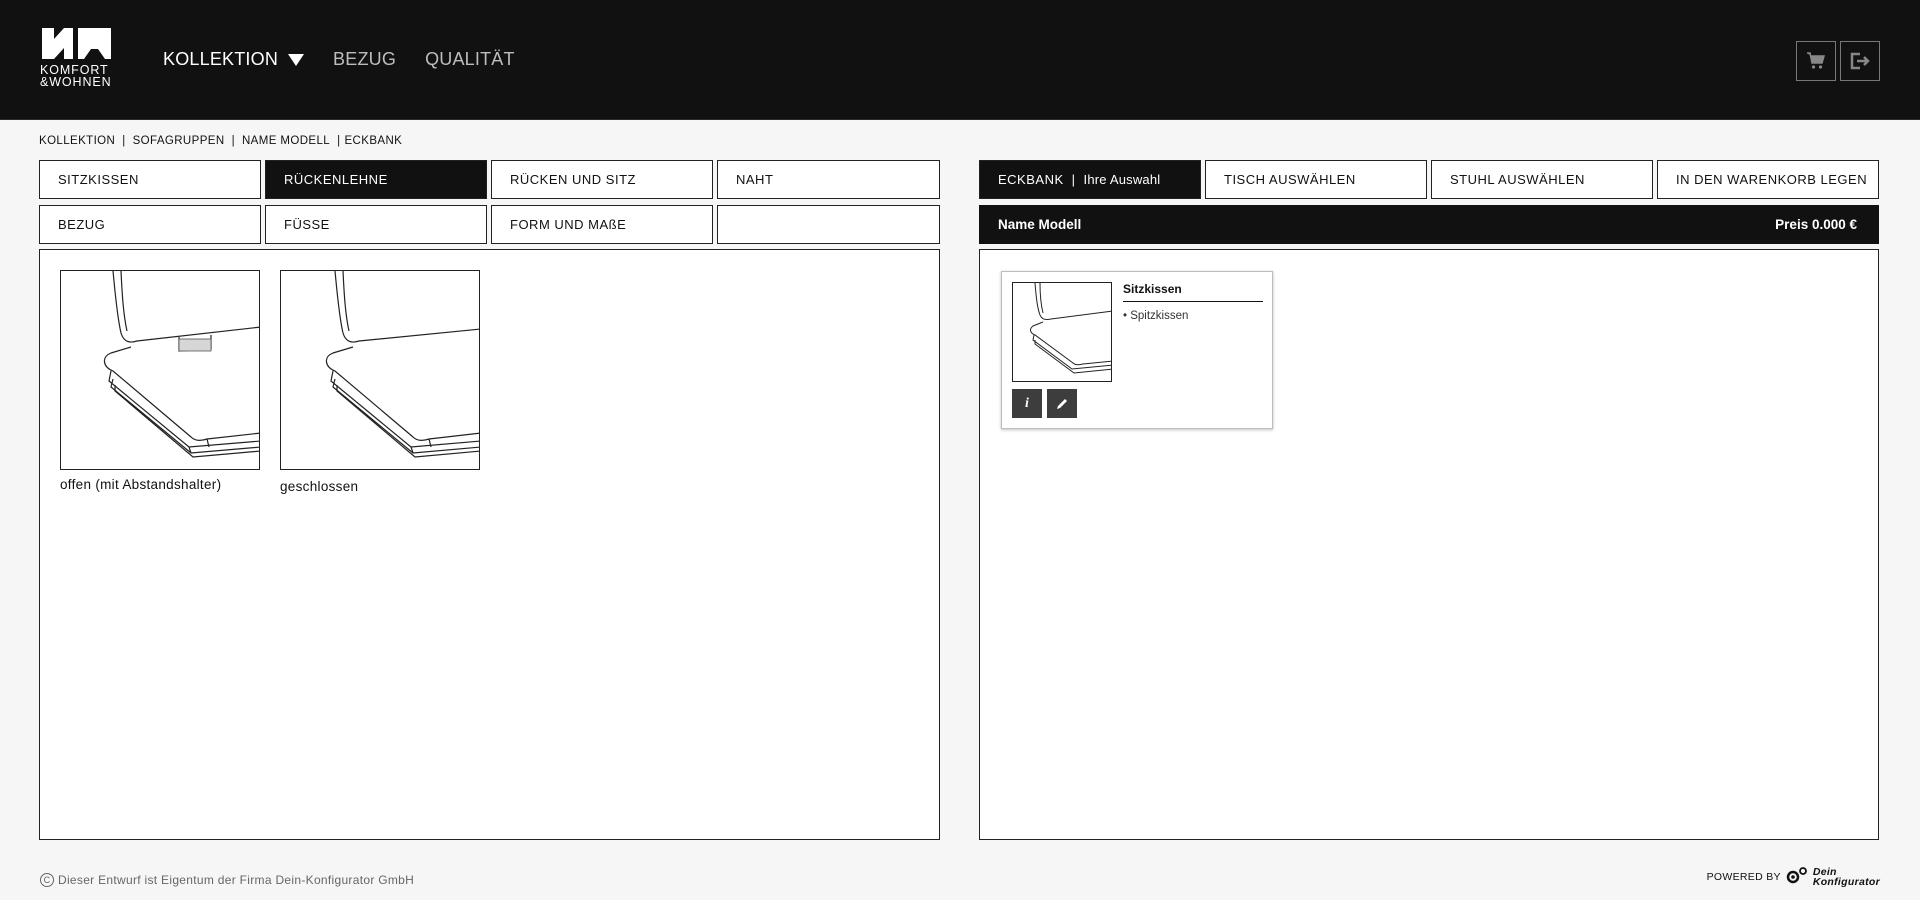  What do you see at coordinates (1290, 179) in the screenshot?
I see `tab-label: TISCH AUSWÄHLEN` at bounding box center [1290, 179].